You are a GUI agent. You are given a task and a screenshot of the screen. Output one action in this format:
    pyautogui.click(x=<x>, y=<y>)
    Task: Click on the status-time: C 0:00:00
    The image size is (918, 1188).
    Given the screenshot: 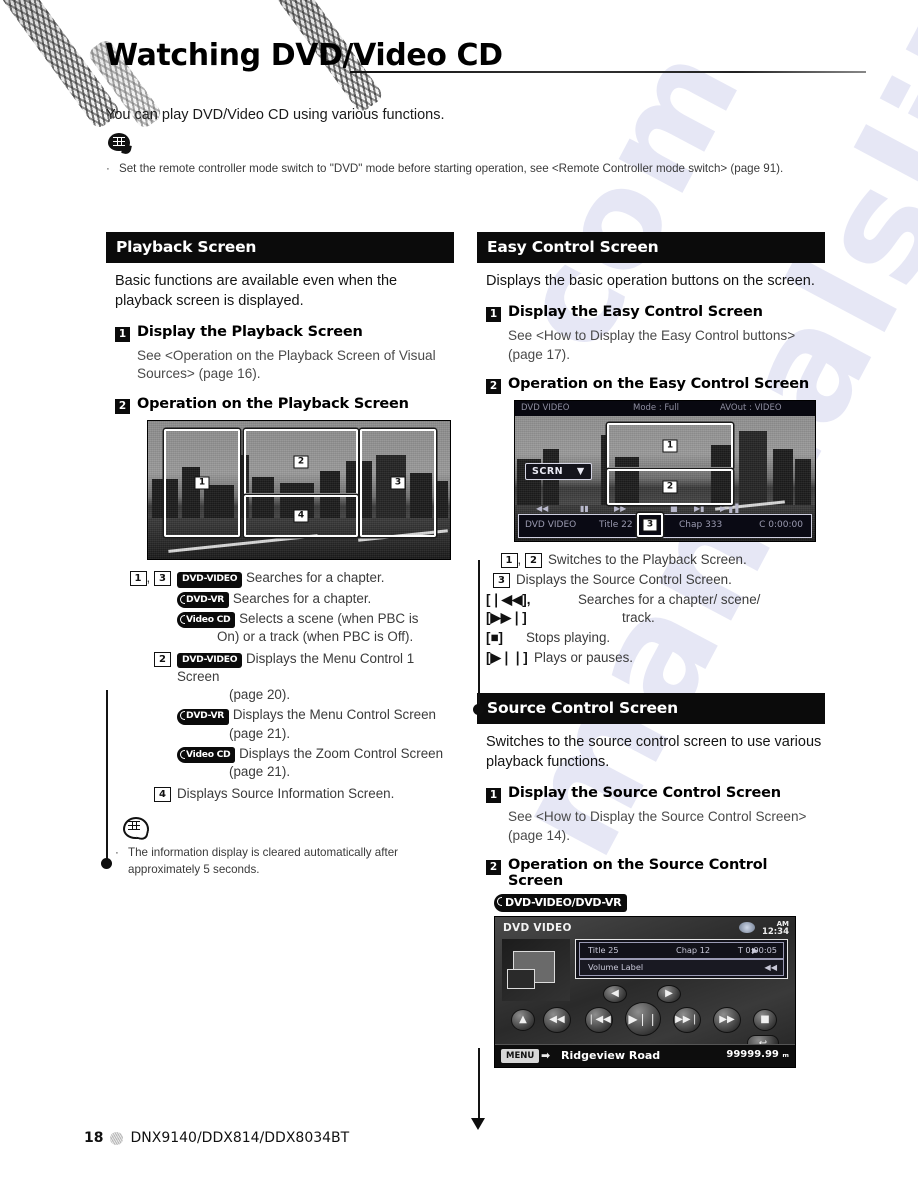 What is the action you would take?
    pyautogui.click(x=781, y=525)
    